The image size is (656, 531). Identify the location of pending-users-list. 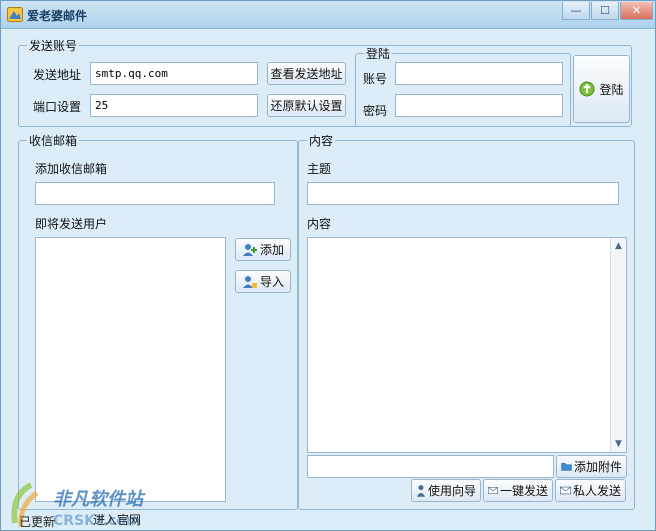
(130, 369).